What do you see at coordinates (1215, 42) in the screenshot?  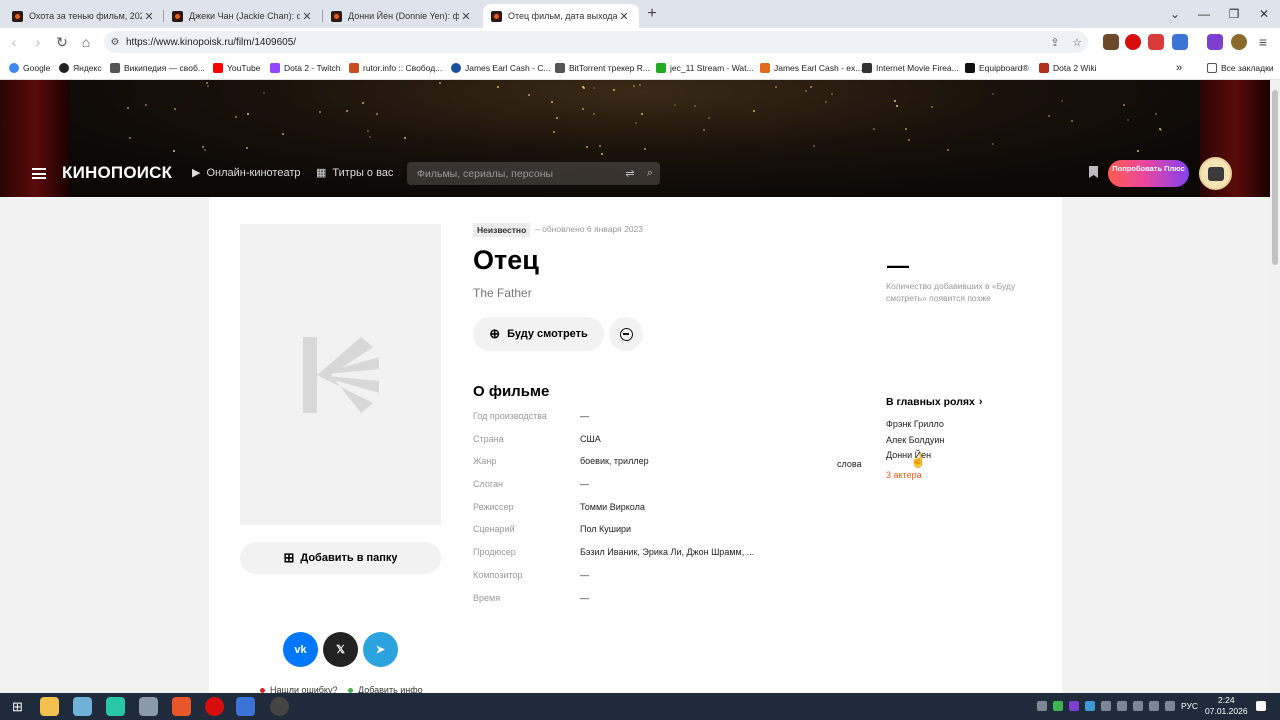 I see `media-control-icon` at bounding box center [1215, 42].